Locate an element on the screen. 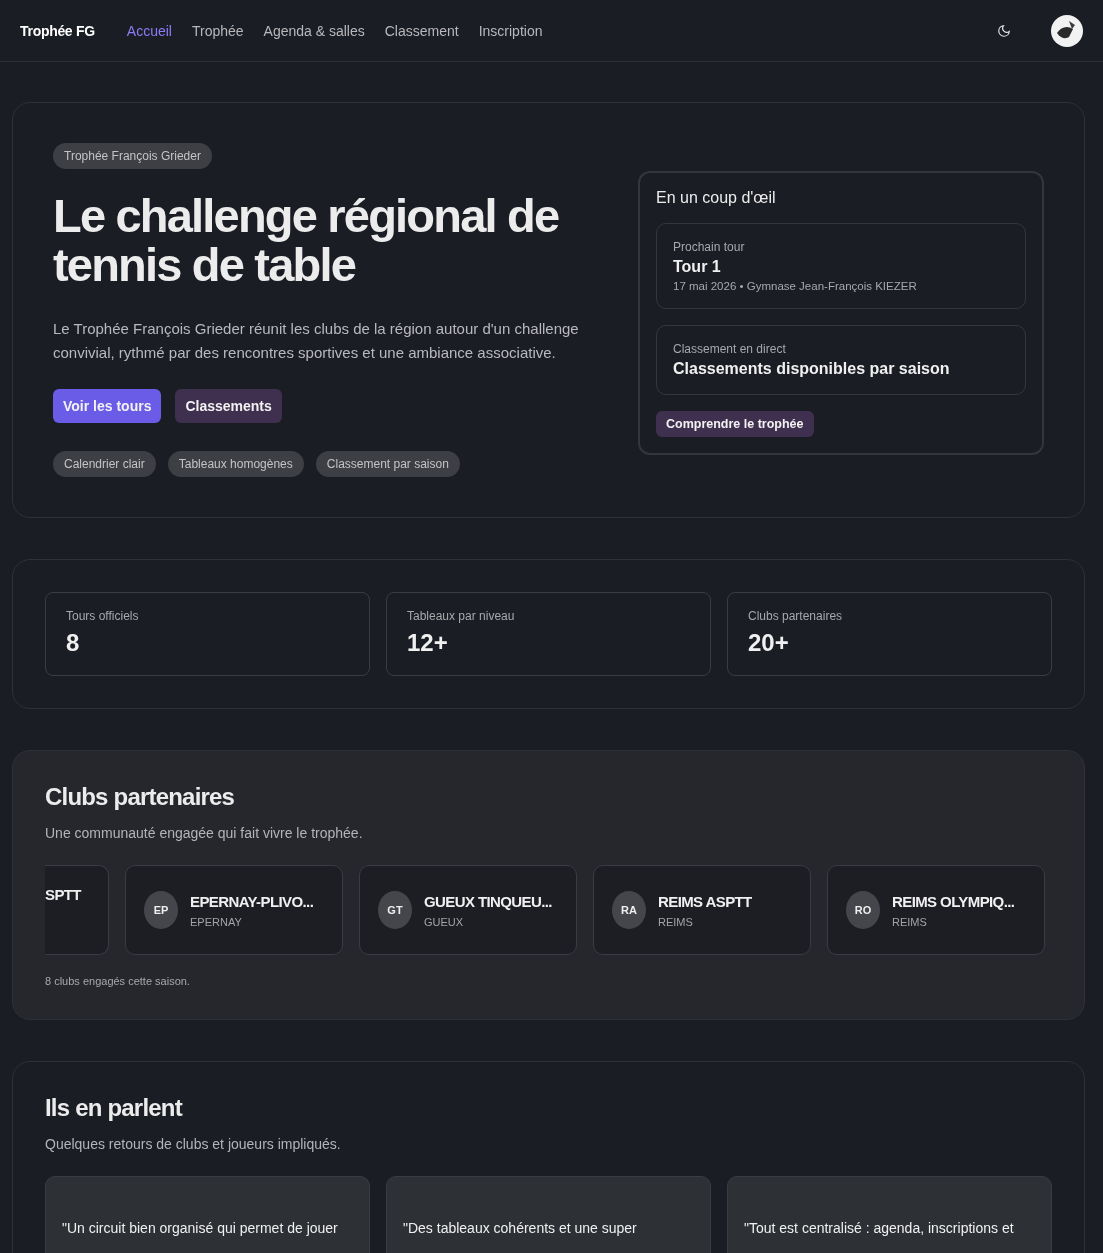 The width and height of the screenshot is (1103, 1253). feature-tag: Tableaux homogènes is located at coordinates (235, 464).